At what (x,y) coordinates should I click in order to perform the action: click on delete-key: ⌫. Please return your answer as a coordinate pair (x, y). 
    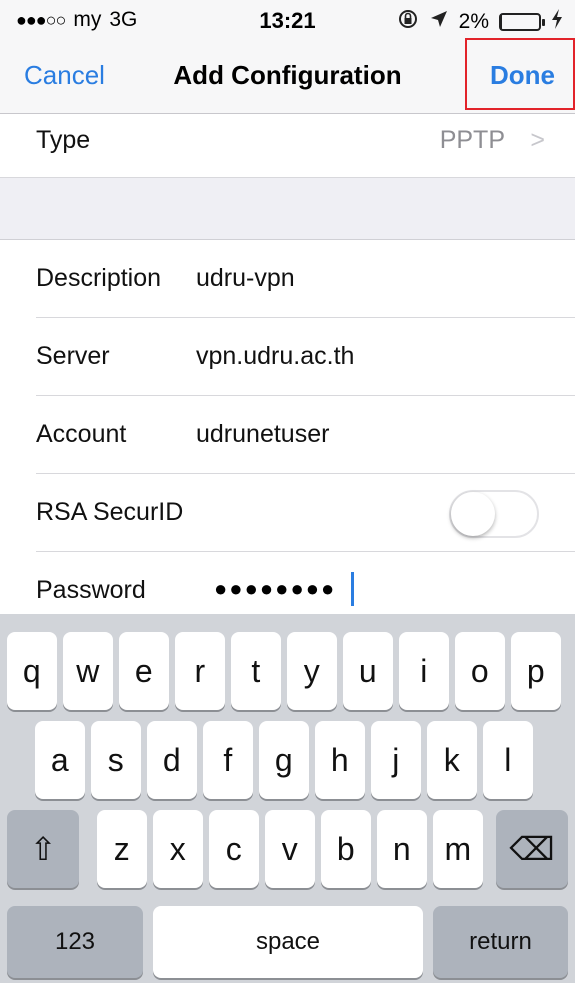
    Looking at the image, I should click on (532, 849).